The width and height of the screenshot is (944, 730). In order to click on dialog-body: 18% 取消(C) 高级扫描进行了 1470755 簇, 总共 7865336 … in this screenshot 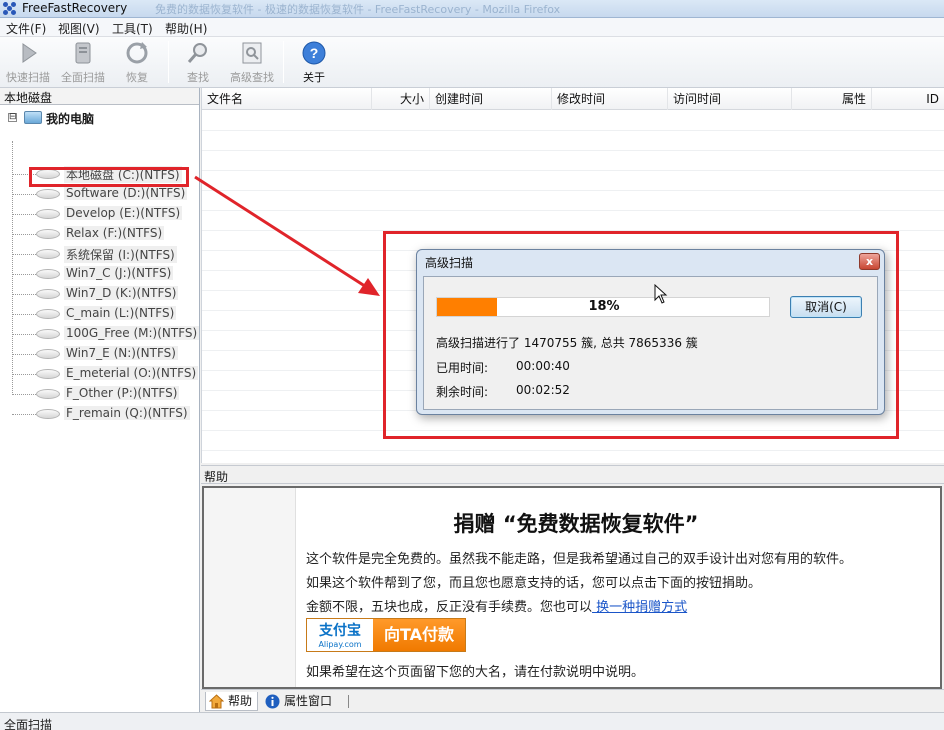, I will do `click(650, 343)`.